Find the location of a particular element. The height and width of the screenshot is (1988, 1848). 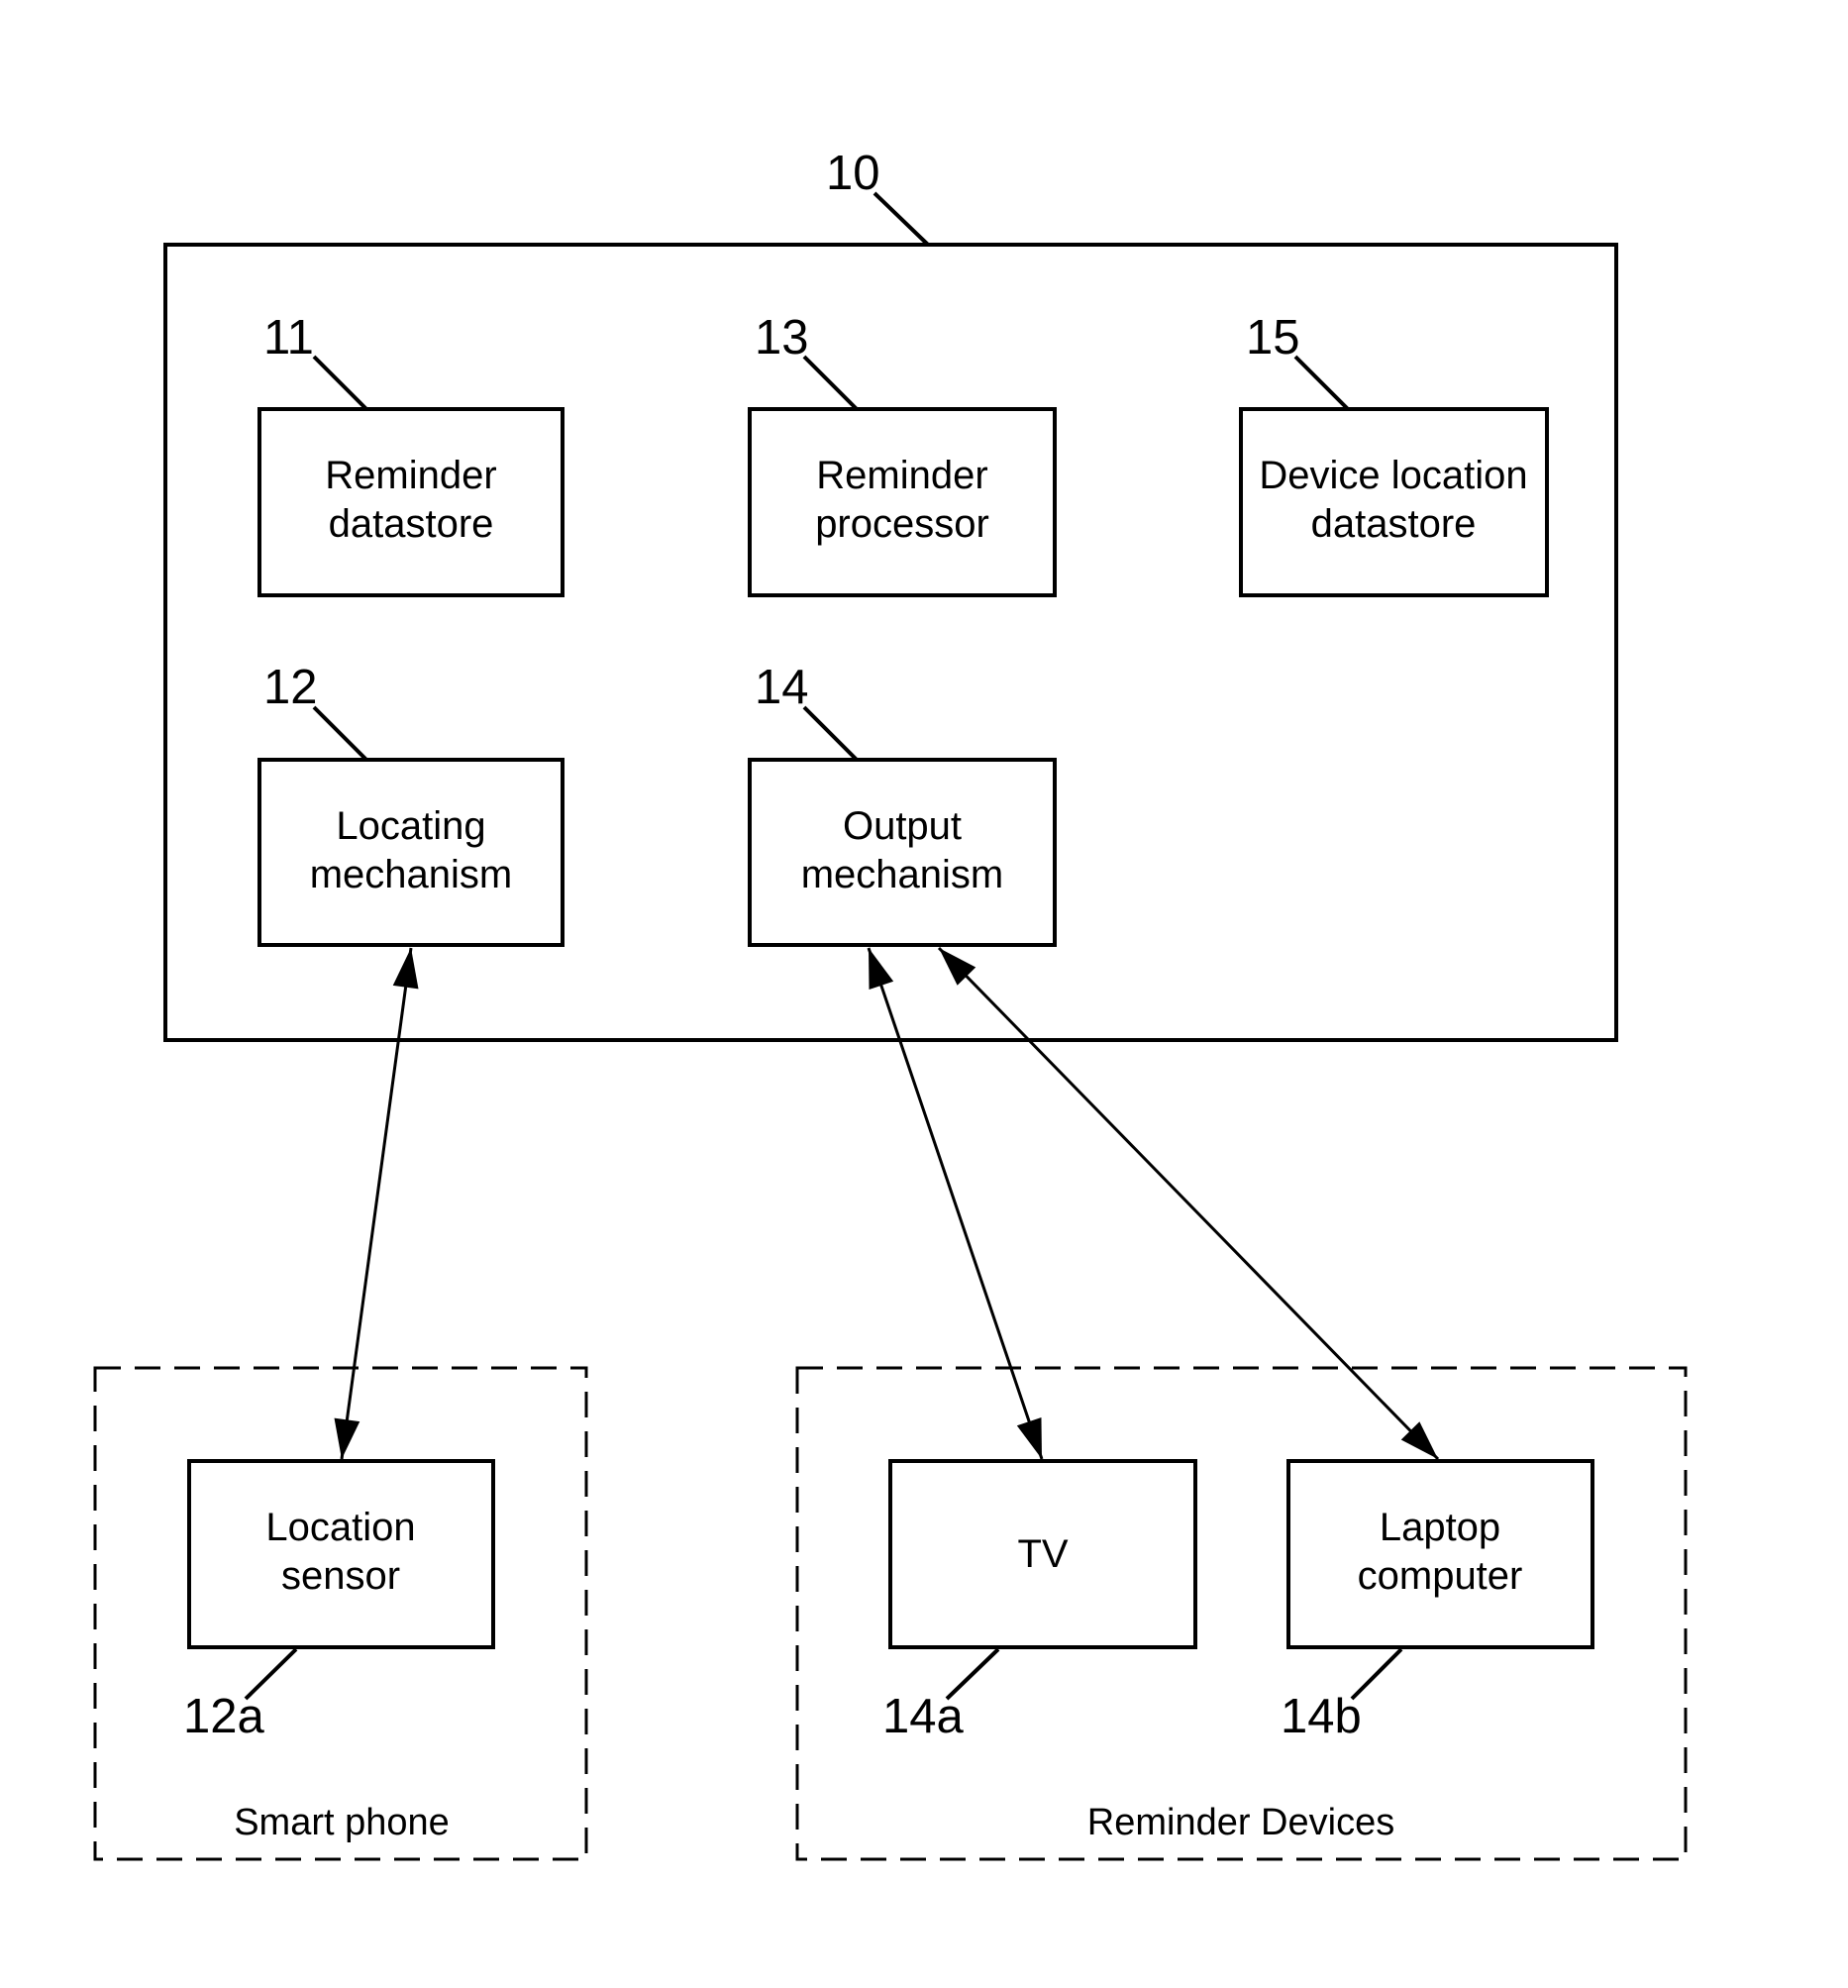

device-location-datastore-label-line2: datastore is located at coordinates (1394, 524).